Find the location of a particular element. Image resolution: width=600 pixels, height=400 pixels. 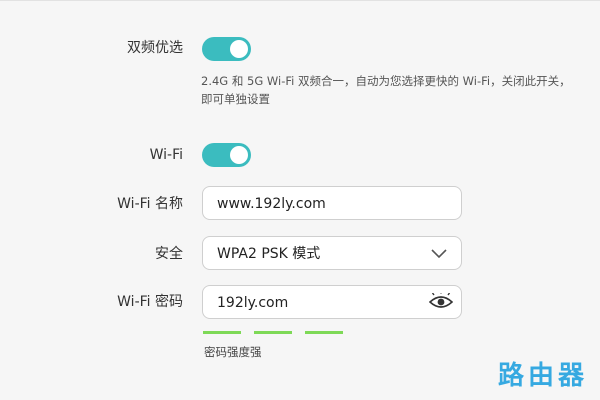

password-strength-text: 密码强度强 is located at coordinates (233, 352).